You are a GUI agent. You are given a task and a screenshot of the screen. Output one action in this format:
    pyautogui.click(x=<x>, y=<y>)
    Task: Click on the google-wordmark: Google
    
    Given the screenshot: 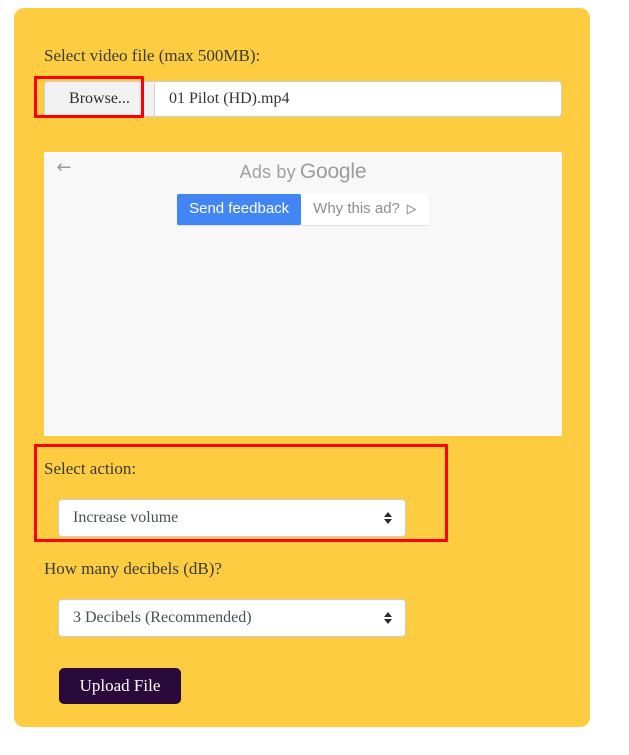 What is the action you would take?
    pyautogui.click(x=333, y=171)
    